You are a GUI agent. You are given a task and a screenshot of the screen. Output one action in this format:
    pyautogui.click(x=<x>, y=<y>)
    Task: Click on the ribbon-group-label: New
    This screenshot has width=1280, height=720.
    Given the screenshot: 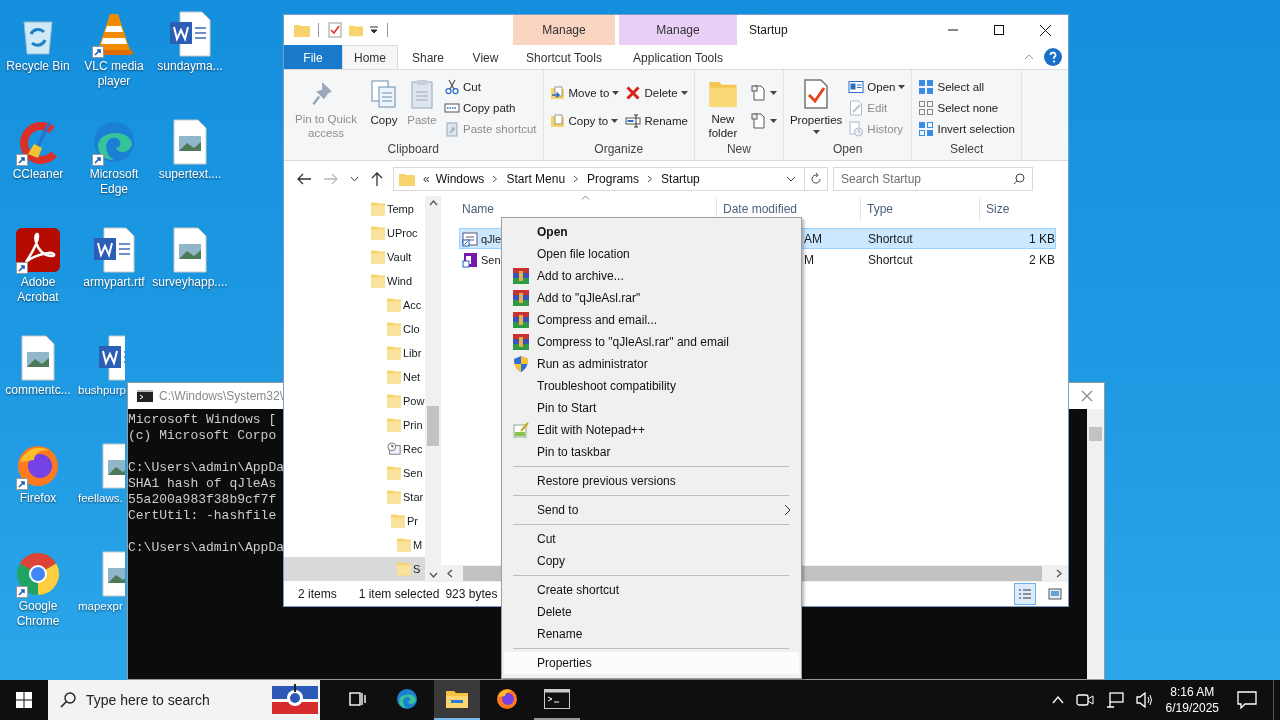 What is the action you would take?
    pyautogui.click(x=738, y=149)
    